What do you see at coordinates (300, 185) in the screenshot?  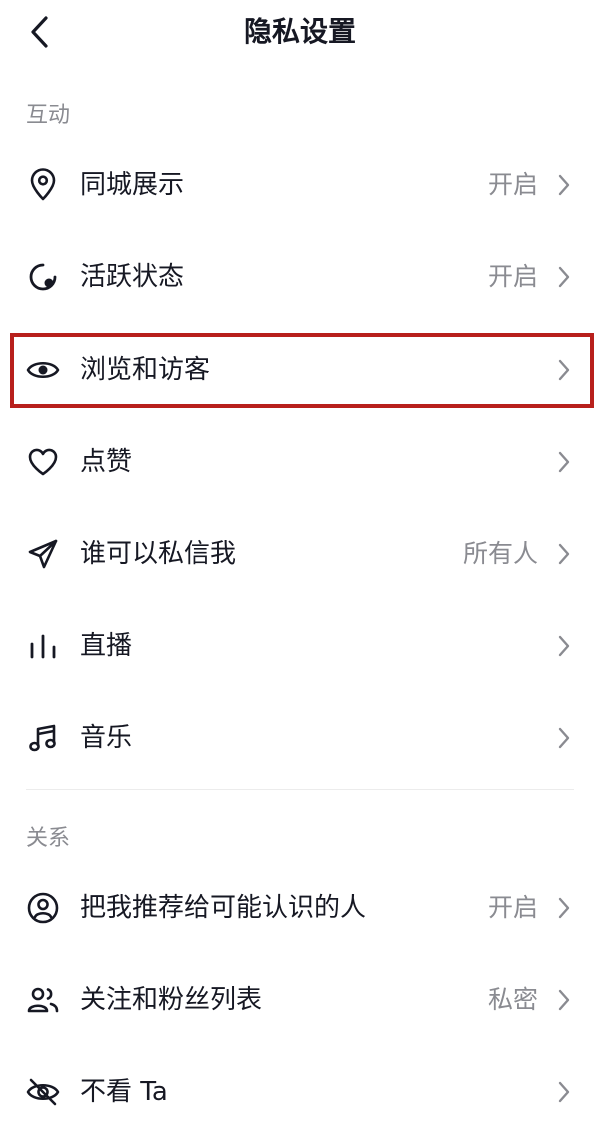 I see `row-city-display: 同城展示 开启` at bounding box center [300, 185].